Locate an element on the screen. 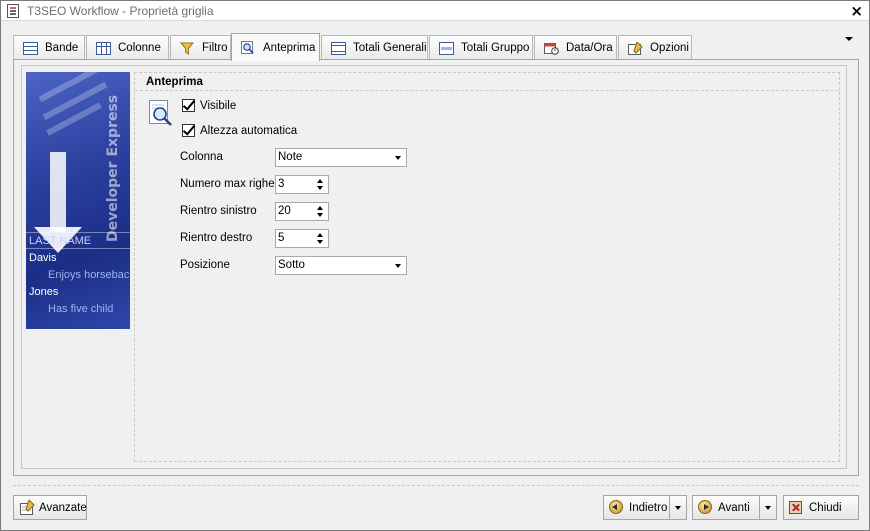  bands-icon is located at coordinates (30, 48).